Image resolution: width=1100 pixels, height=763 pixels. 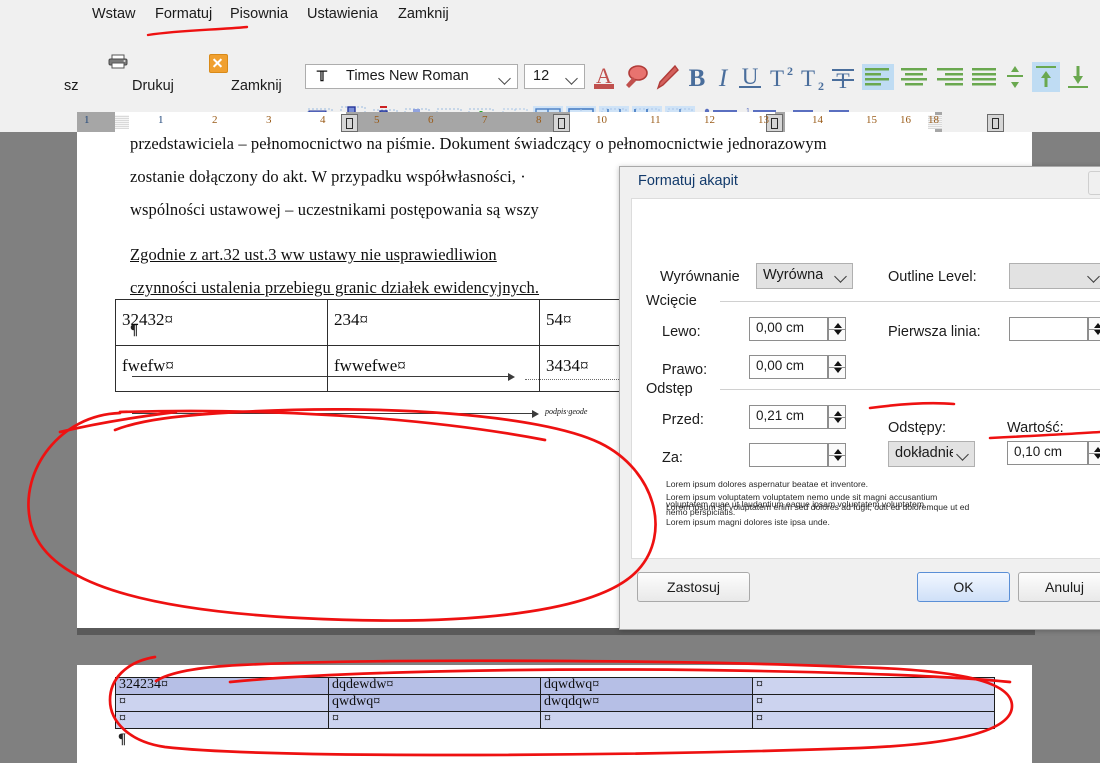 What do you see at coordinates (878, 77) in the screenshot?
I see `align-left-icon` at bounding box center [878, 77].